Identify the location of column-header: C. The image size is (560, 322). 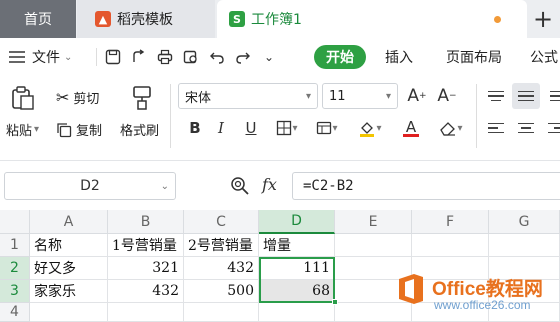
(221, 222).